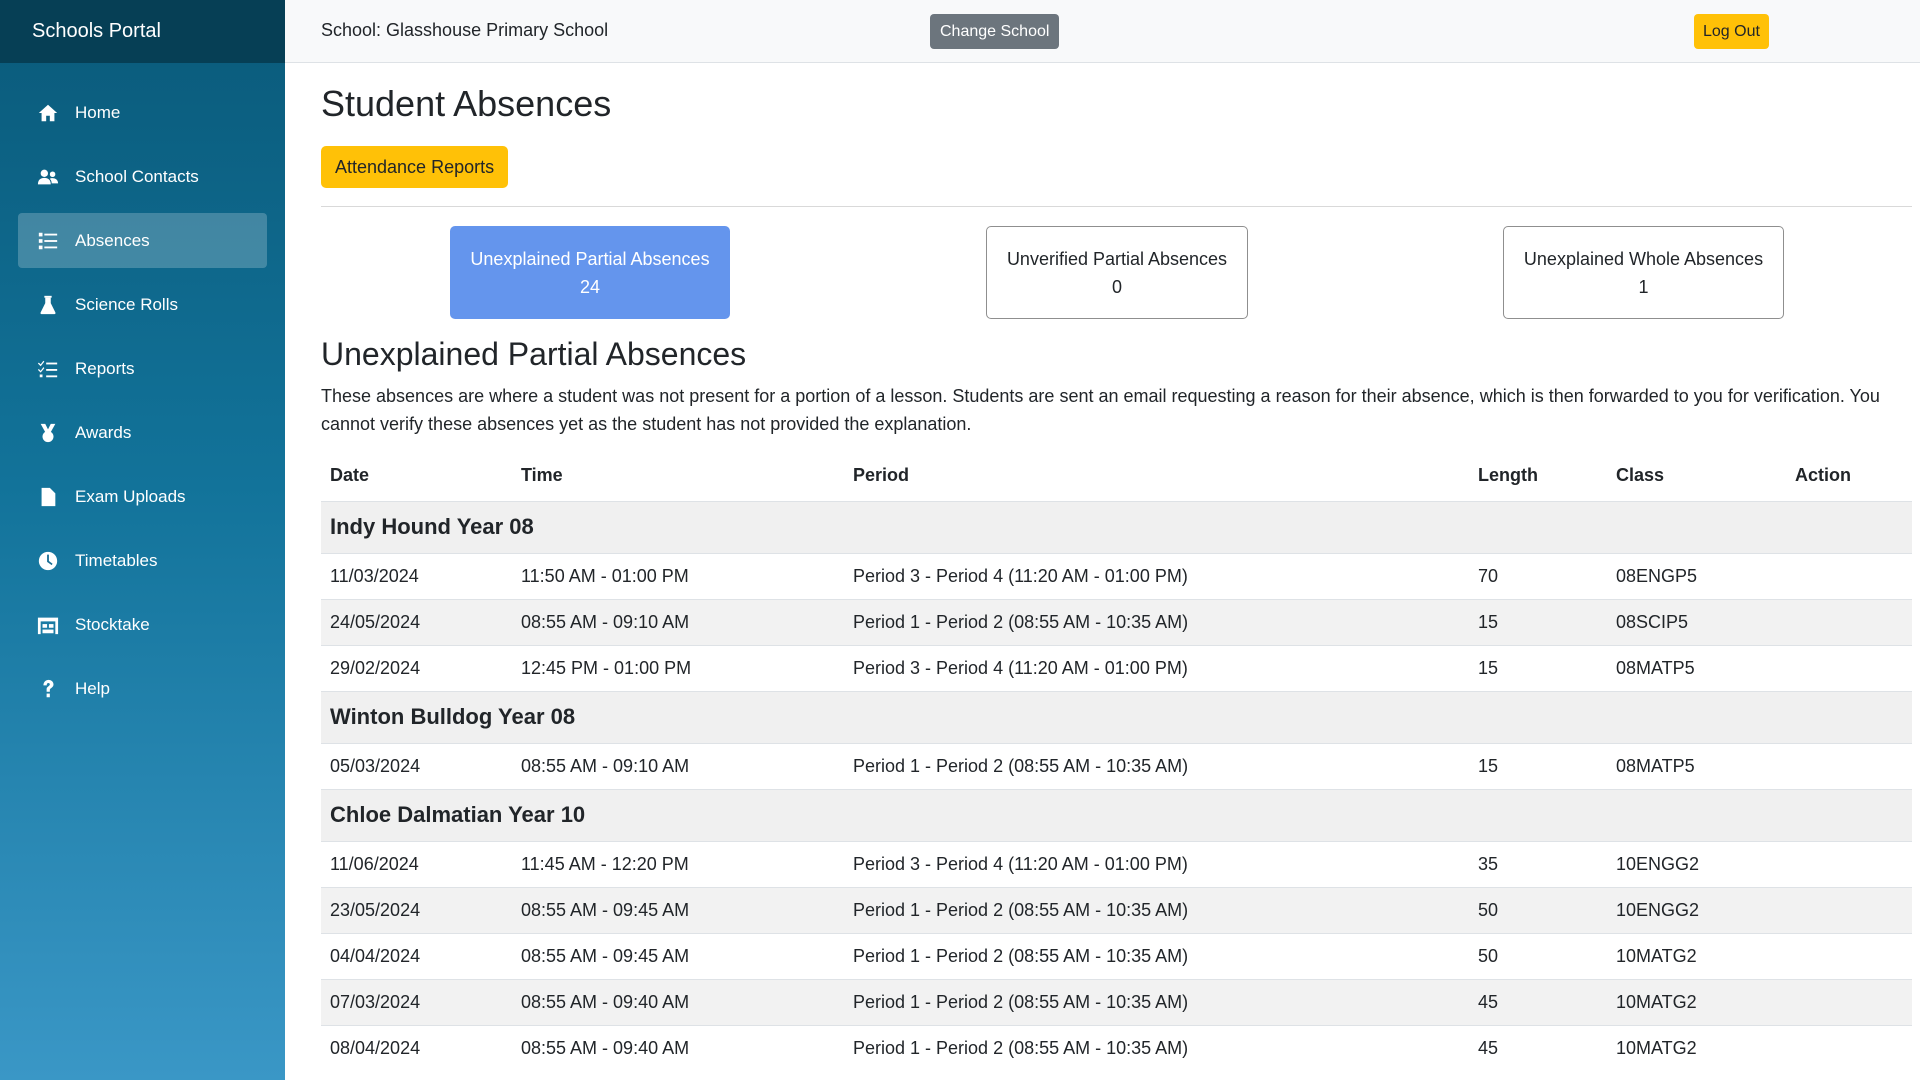 The height and width of the screenshot is (1080, 1920). Describe the element at coordinates (48, 625) in the screenshot. I see `warehouse-icon` at that location.